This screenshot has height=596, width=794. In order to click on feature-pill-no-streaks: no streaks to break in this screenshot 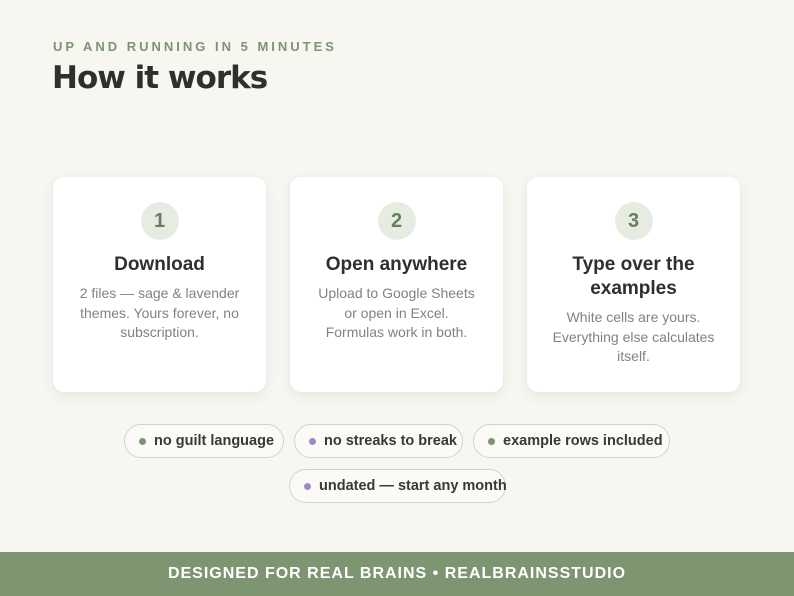, I will do `click(378, 441)`.